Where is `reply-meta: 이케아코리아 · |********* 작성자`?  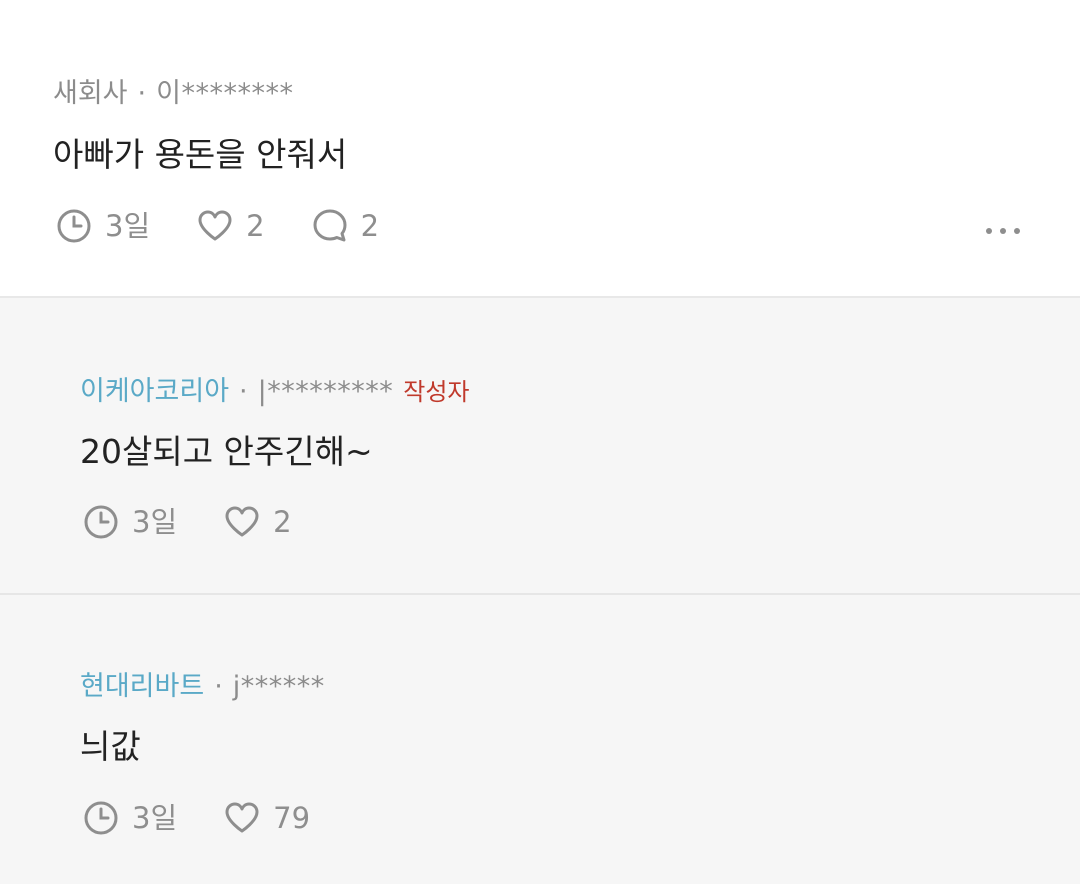
reply-meta: 이케아코리아 · |********* 작성자 is located at coordinates (275, 392).